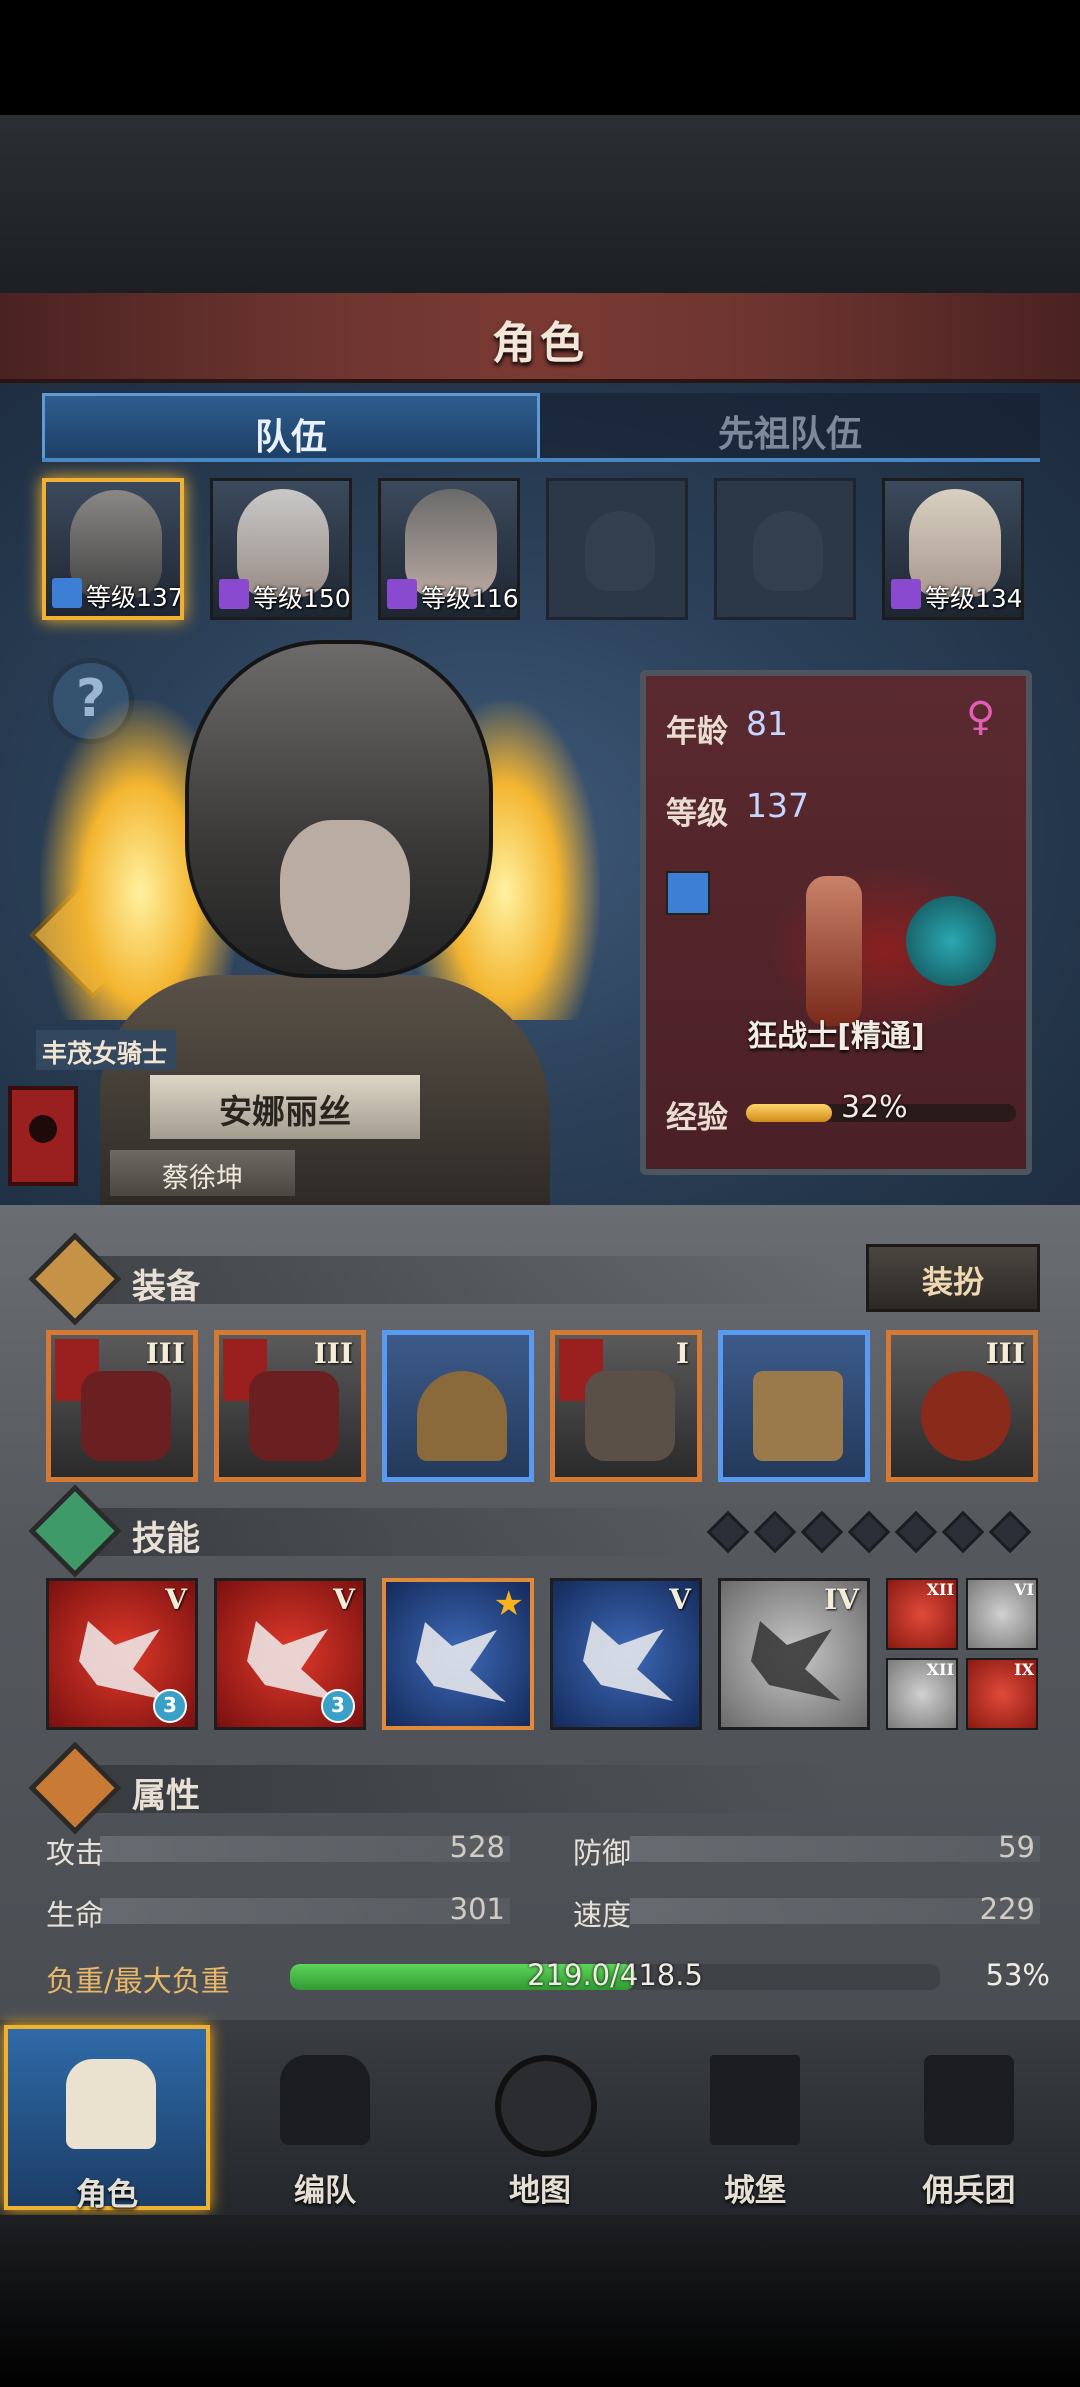 This screenshot has height=2387, width=1080. I want to click on tier-label: IX, so click(1024, 1669).